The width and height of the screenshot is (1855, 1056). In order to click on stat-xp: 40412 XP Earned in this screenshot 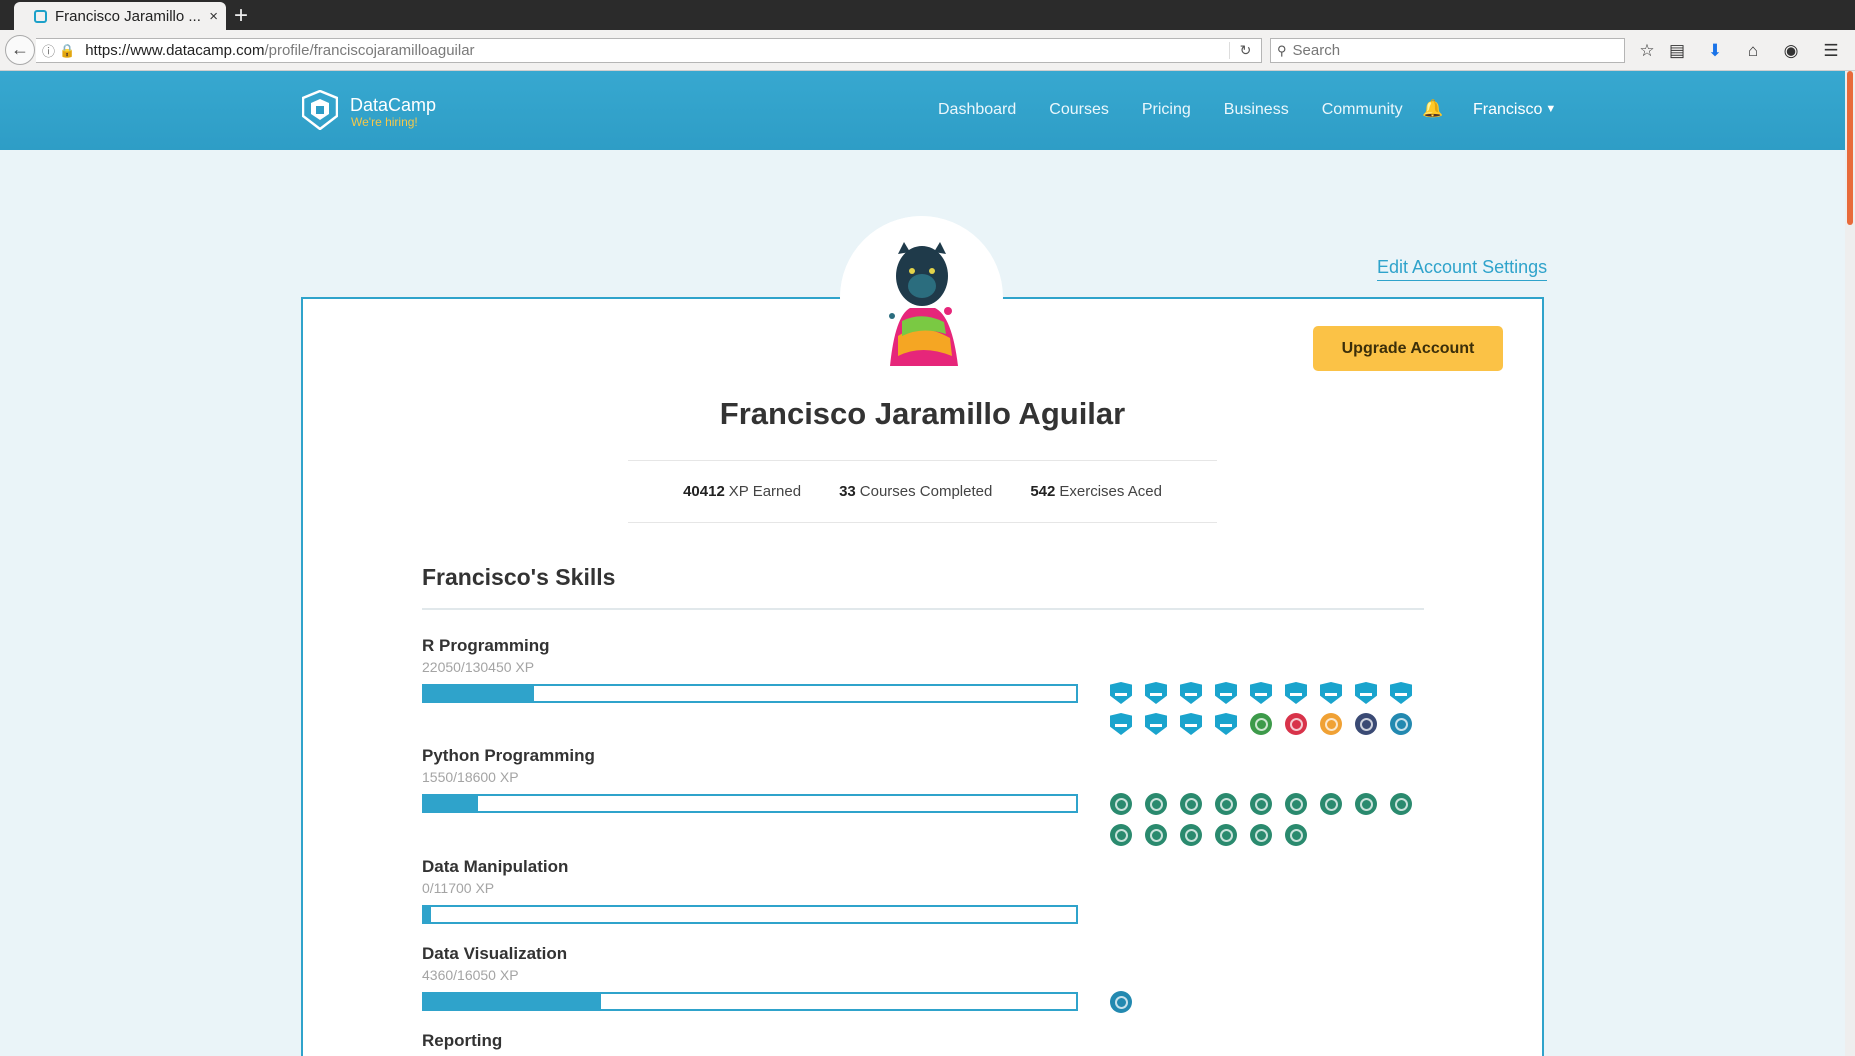, I will do `click(742, 491)`.